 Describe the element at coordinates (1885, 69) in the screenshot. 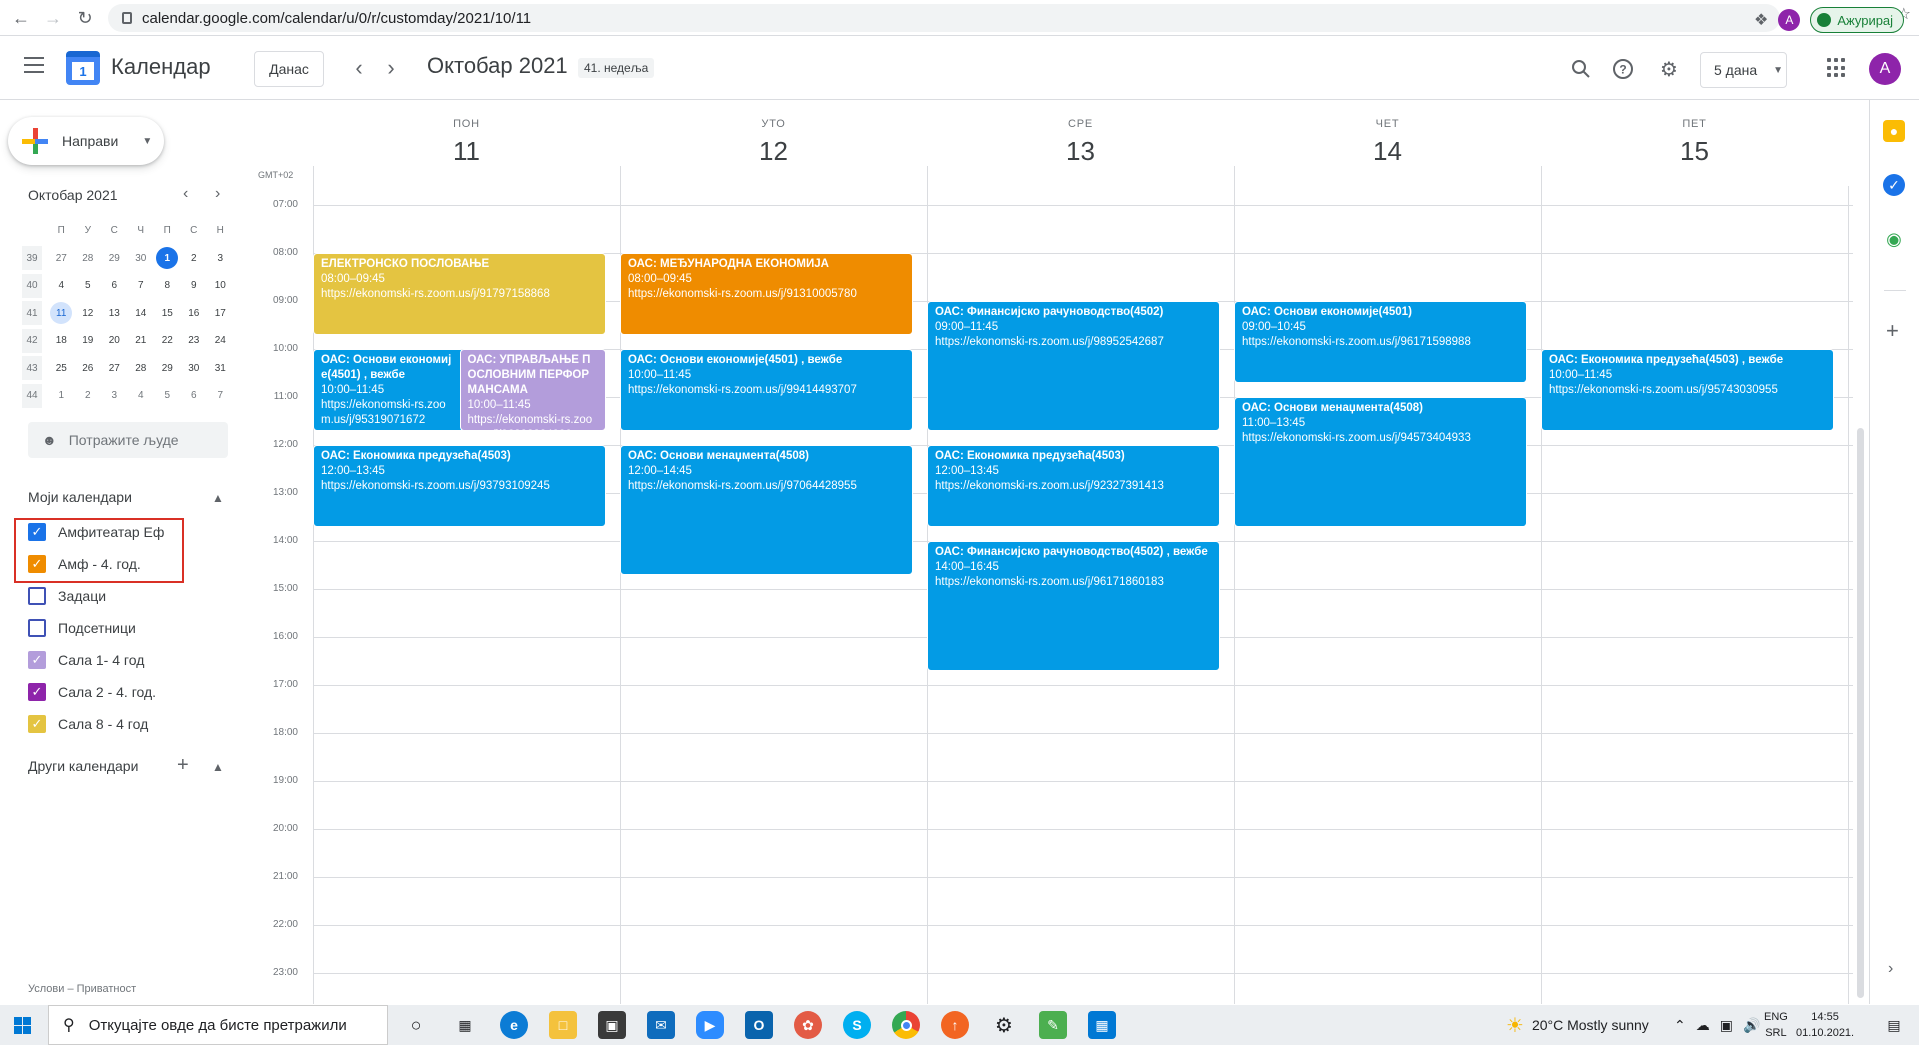

I see `account-avatar: A` at that location.